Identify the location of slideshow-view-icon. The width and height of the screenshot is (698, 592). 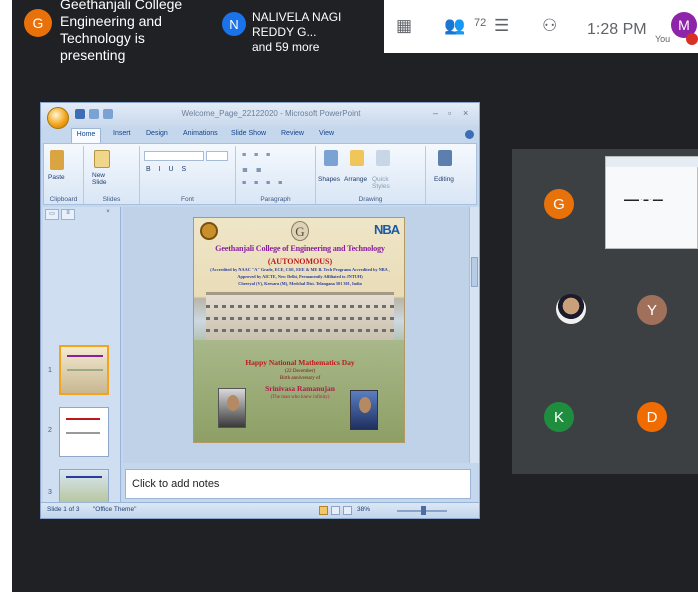
(347, 510).